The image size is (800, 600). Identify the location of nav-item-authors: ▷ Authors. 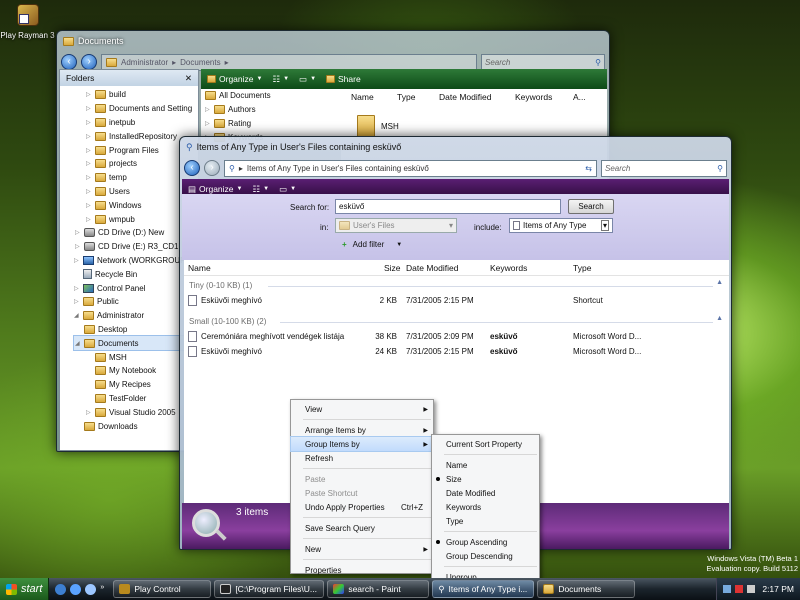
(271, 110).